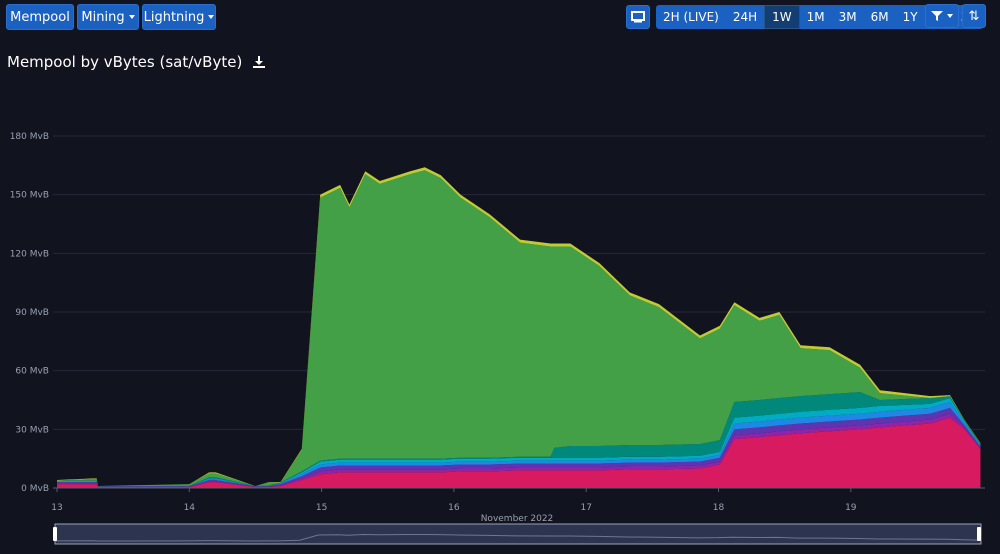 Image resolution: width=1000 pixels, height=554 pixels. I want to click on x-tick-label: 15, so click(321, 508).